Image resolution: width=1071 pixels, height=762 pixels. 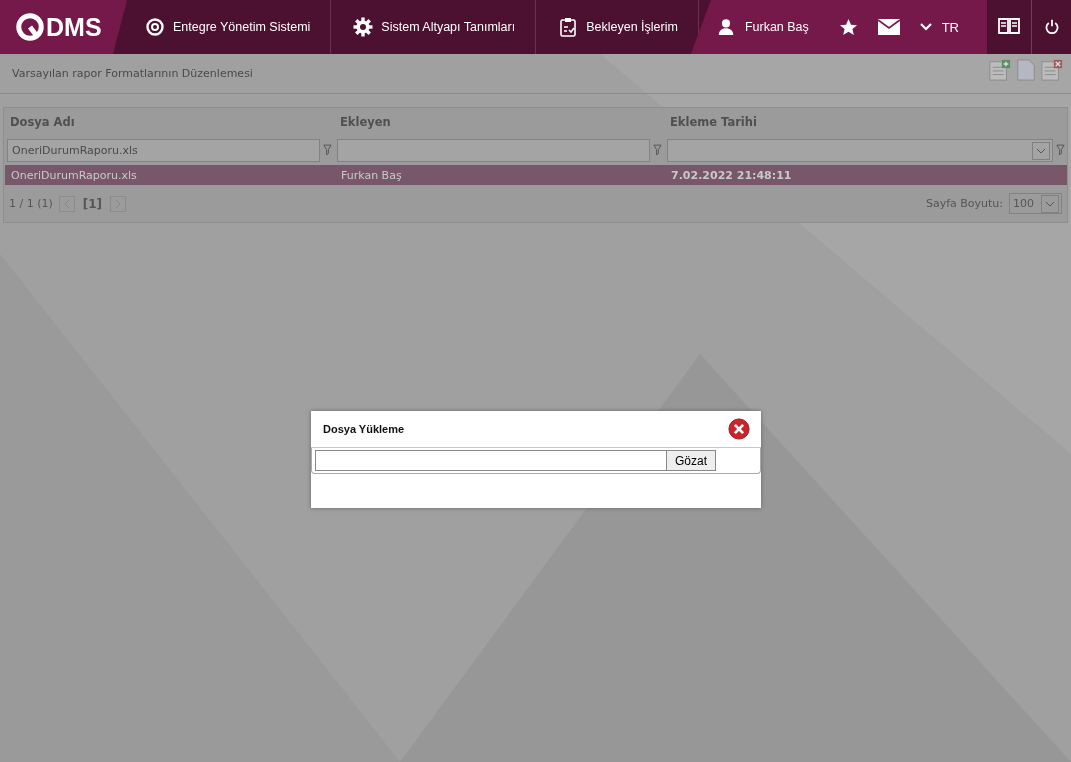 I want to click on page-size-label: Sayfa Boyutu:, so click(x=964, y=203).